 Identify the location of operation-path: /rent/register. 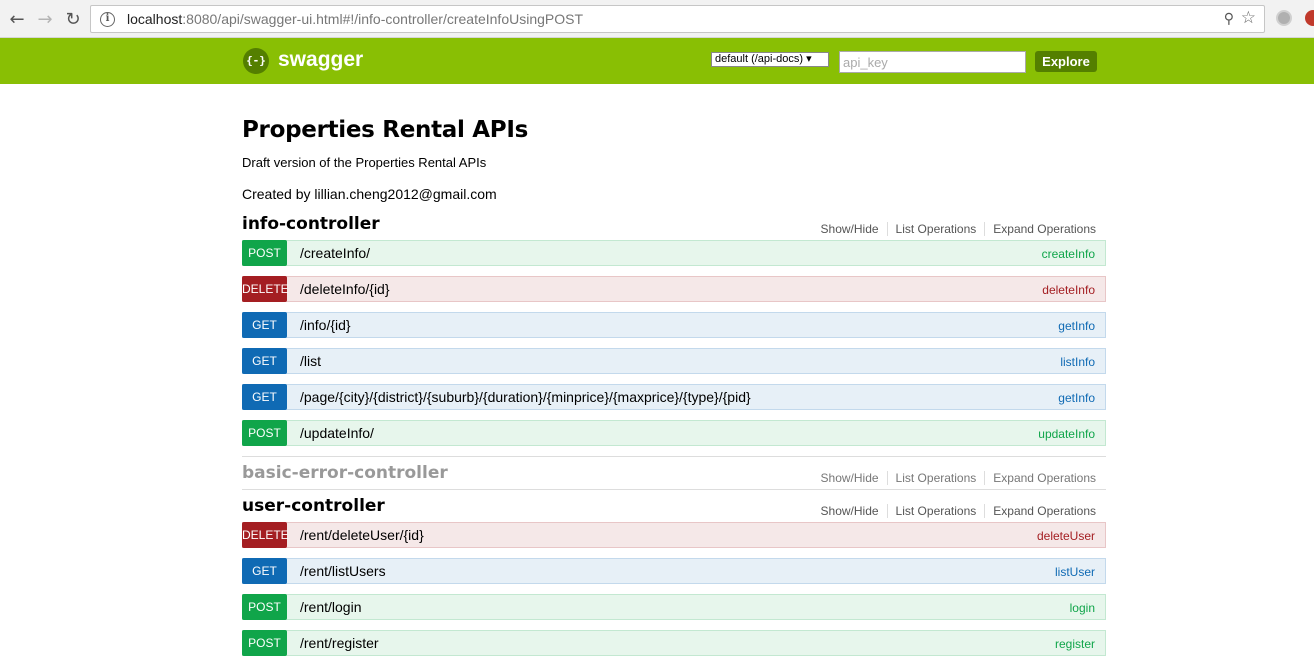
(339, 643).